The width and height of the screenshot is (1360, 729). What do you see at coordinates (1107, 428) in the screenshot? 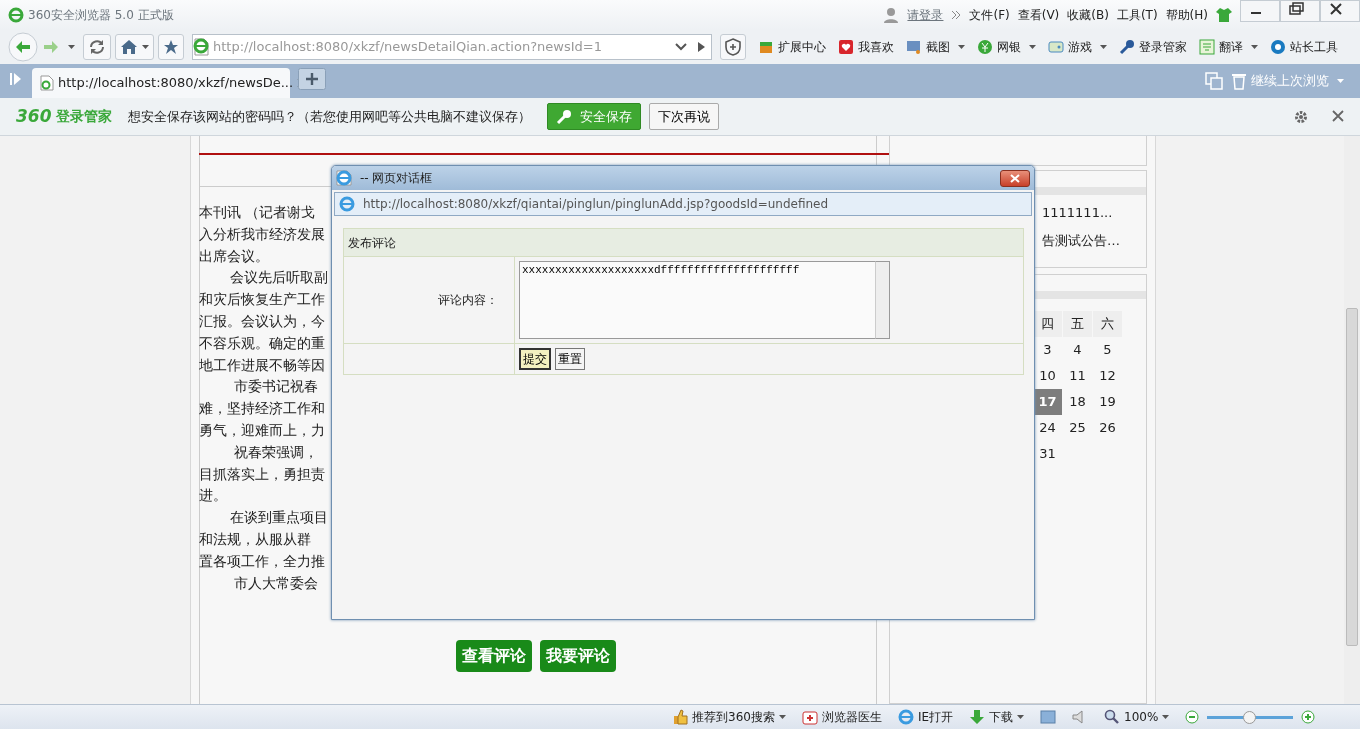
I see `calendar-day: 26` at bounding box center [1107, 428].